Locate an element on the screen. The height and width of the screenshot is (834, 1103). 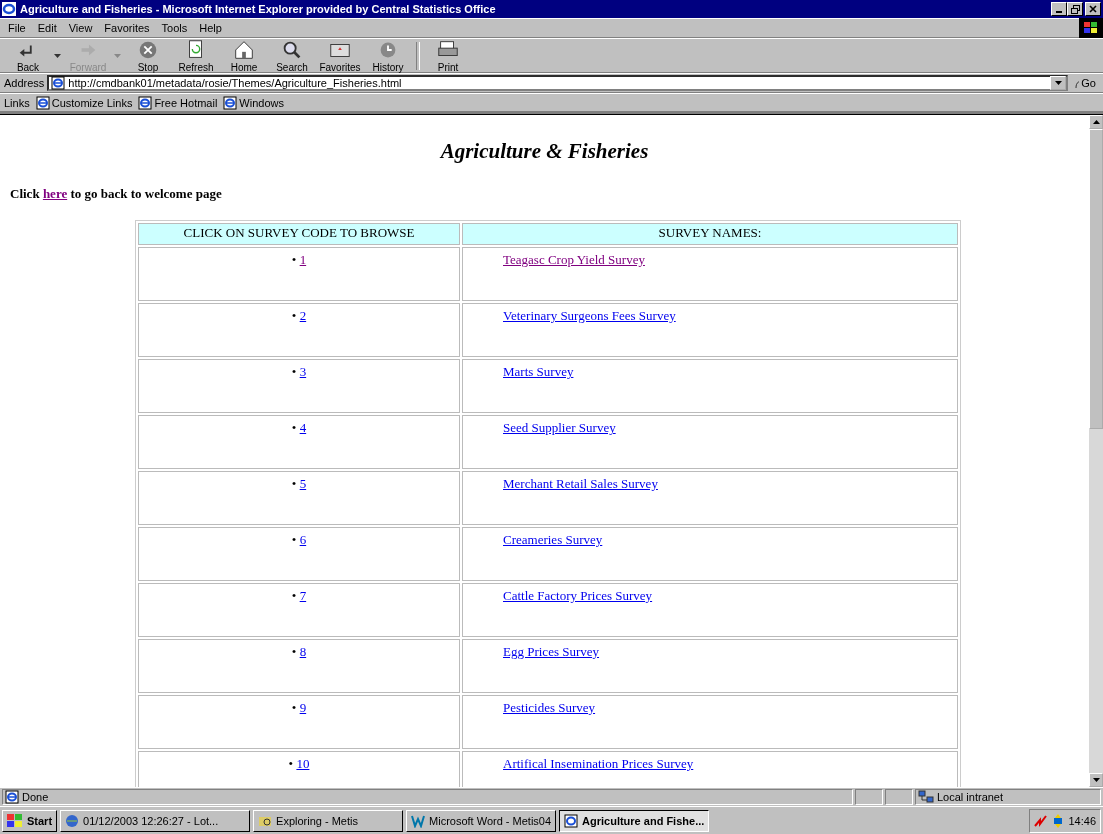
toolbar-button: Refresh is located at coordinates (196, 55).